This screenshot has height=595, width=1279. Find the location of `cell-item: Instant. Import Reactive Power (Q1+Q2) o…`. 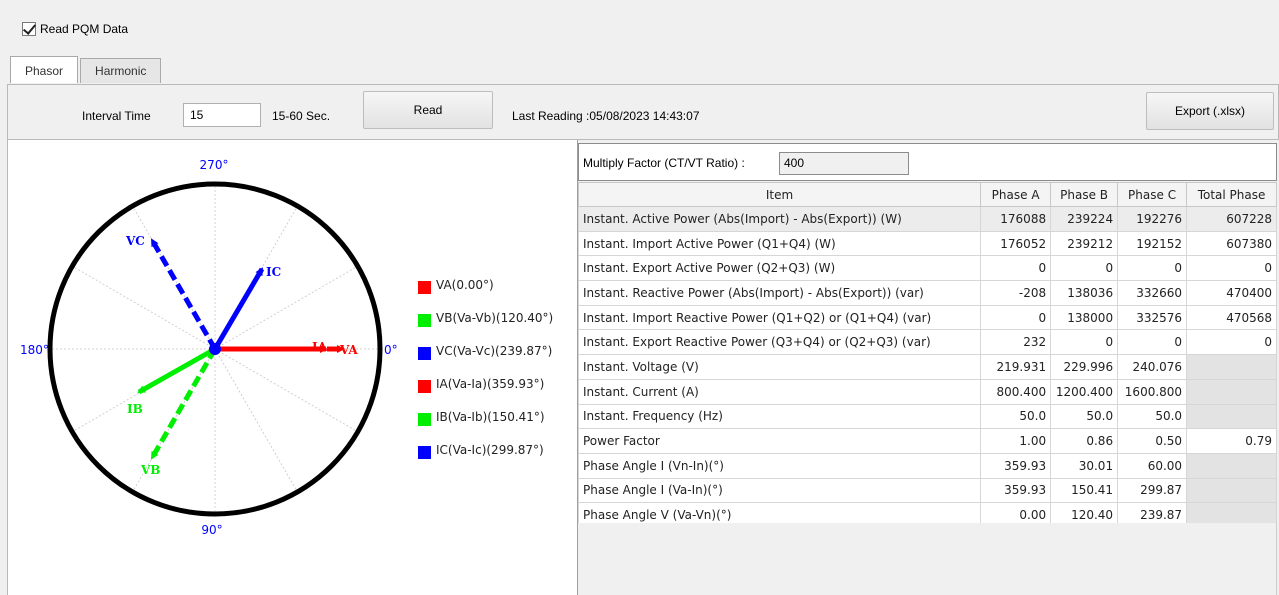

cell-item: Instant. Import Reactive Power (Q1+Q2) o… is located at coordinates (779, 317).